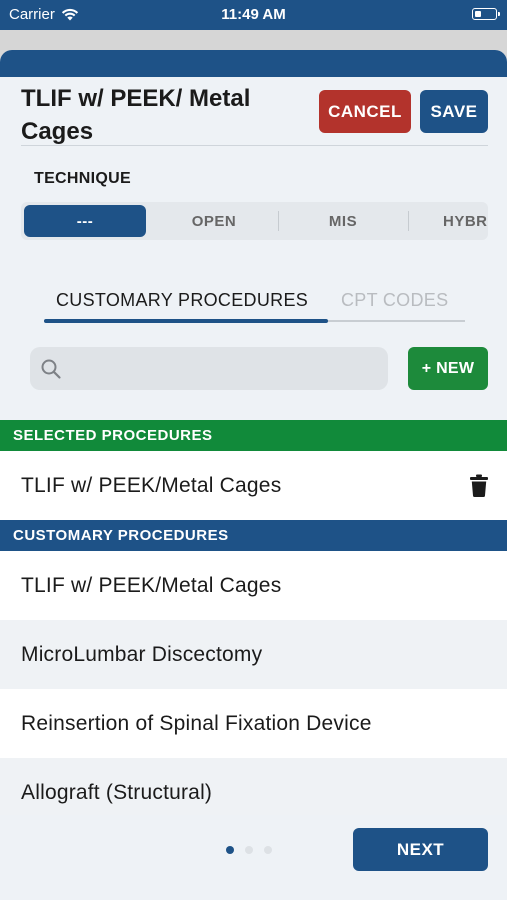  What do you see at coordinates (230, 850) in the screenshot?
I see `page-dot-active` at bounding box center [230, 850].